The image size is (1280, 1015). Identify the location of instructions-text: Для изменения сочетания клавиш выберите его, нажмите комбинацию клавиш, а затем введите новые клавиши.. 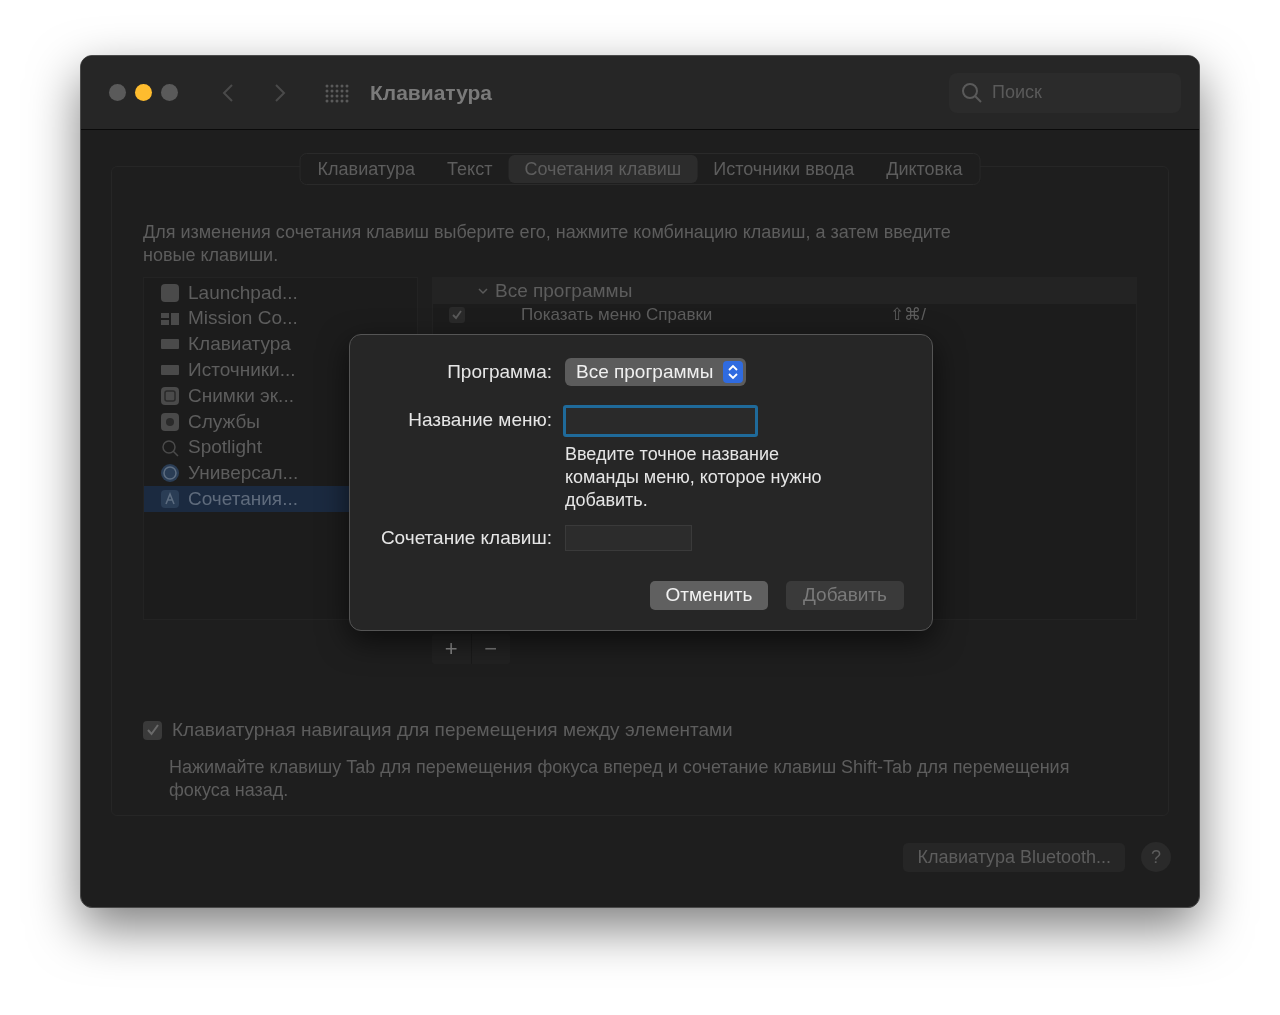
(547, 244).